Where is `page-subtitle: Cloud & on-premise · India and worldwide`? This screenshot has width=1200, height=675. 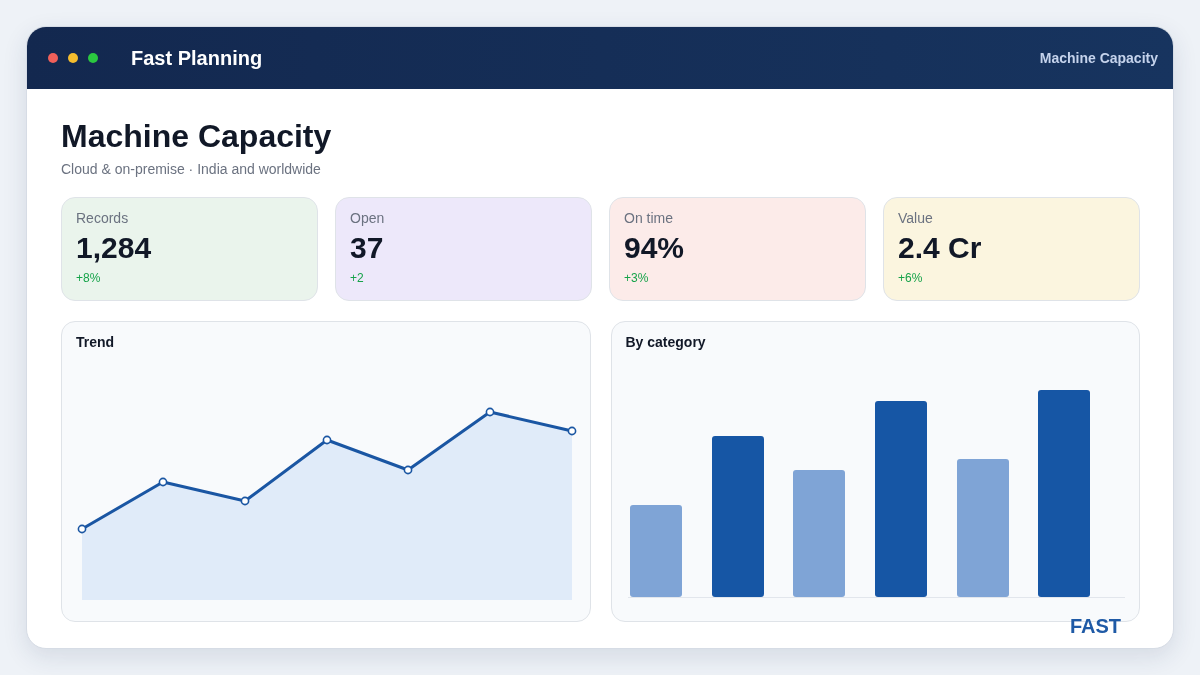
page-subtitle: Cloud & on-premise · India and worldwide is located at coordinates (191, 169).